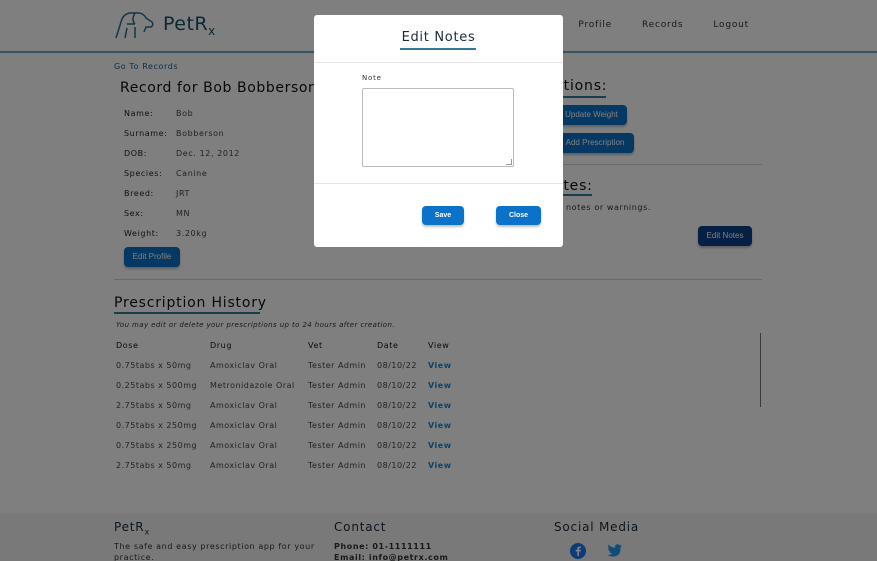 This screenshot has width=877, height=561. Describe the element at coordinates (438, 127) in the screenshot. I see `note-textarea` at that location.